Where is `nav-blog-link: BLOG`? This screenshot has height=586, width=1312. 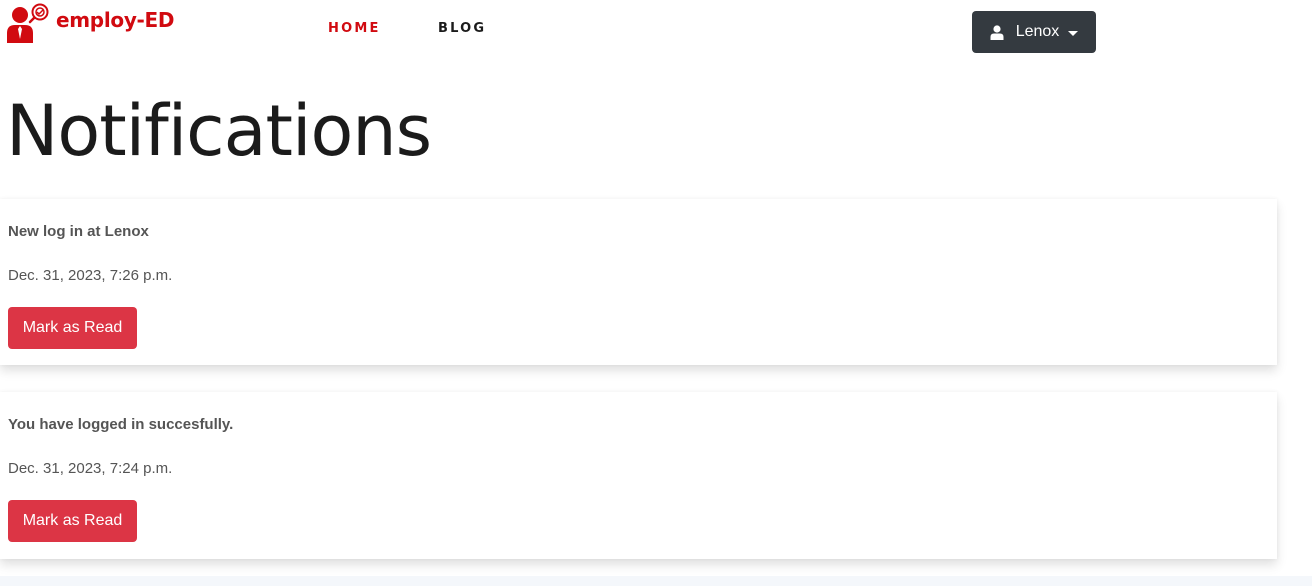
nav-blog-link: BLOG is located at coordinates (462, 28).